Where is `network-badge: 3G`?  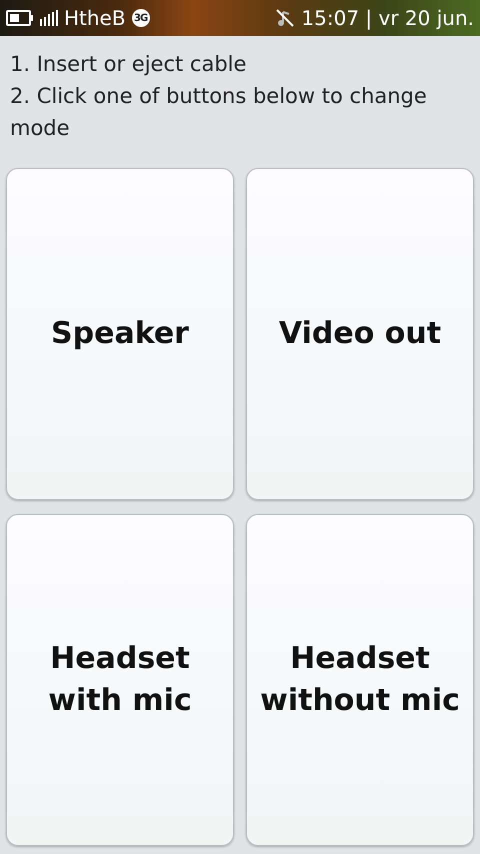
network-badge: 3G is located at coordinates (141, 18).